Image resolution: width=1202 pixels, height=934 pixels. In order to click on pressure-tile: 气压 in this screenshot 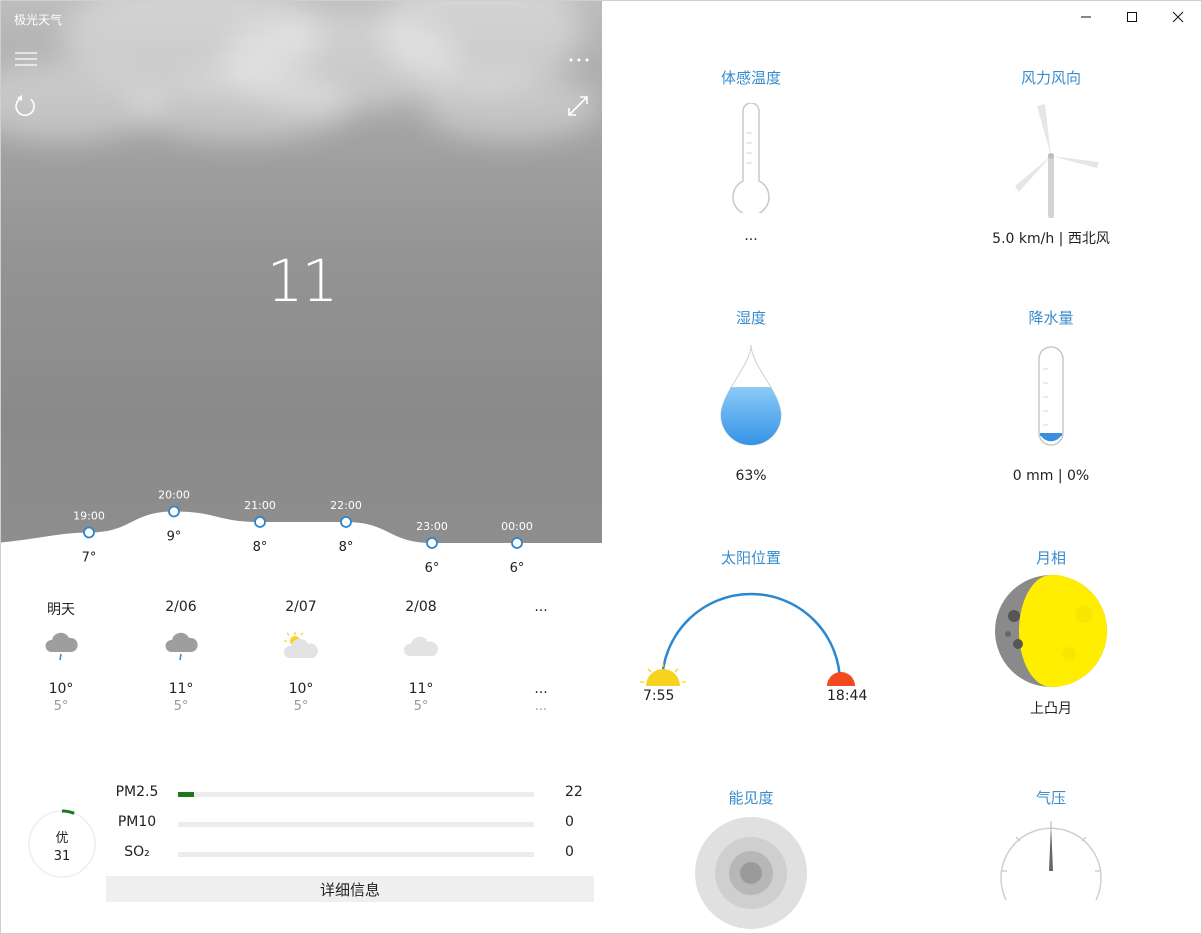, I will do `click(1051, 860)`.